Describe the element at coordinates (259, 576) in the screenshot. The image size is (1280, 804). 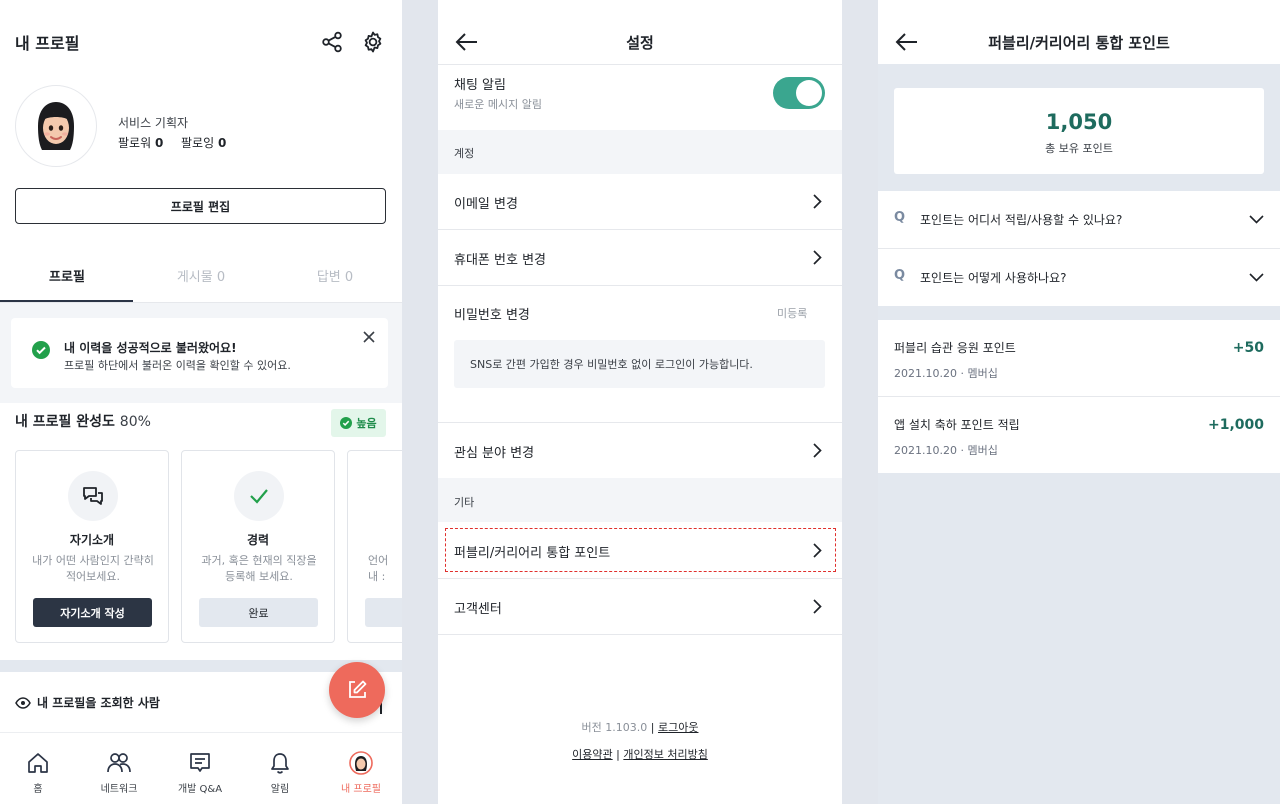
I see `card-desc-line: 등록해 보세요.` at that location.